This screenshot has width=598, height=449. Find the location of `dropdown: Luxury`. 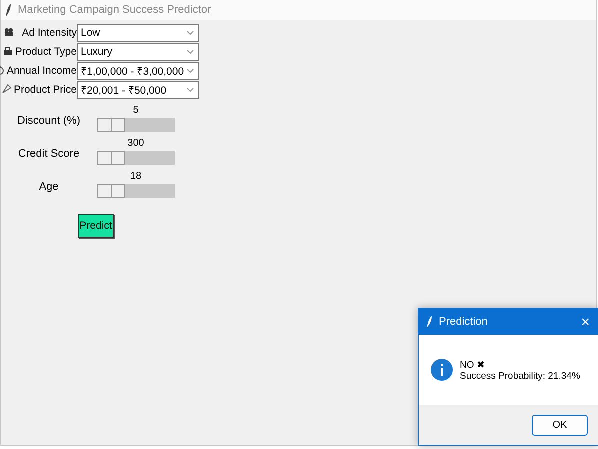

dropdown: Luxury is located at coordinates (138, 52).